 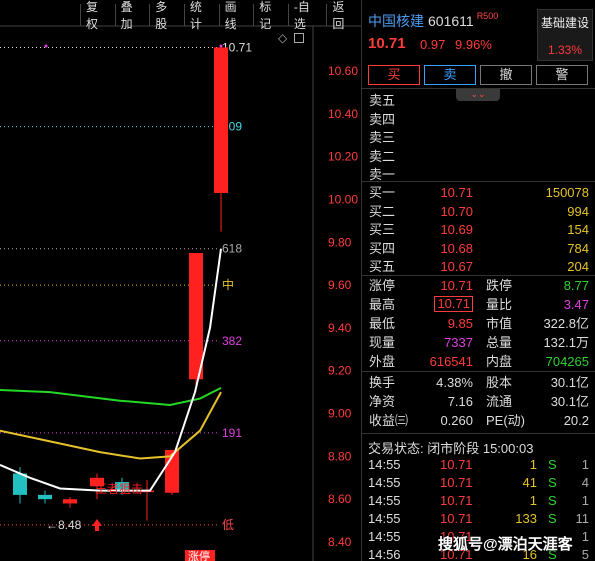 What do you see at coordinates (299, 38) in the screenshot?
I see `maximize-icon` at bounding box center [299, 38].